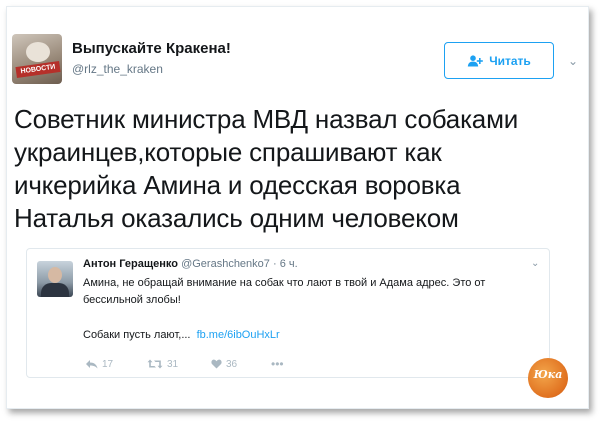 Image resolution: width=601 pixels, height=421 pixels. What do you see at coordinates (475, 60) in the screenshot?
I see `add-user-icon` at bounding box center [475, 60].